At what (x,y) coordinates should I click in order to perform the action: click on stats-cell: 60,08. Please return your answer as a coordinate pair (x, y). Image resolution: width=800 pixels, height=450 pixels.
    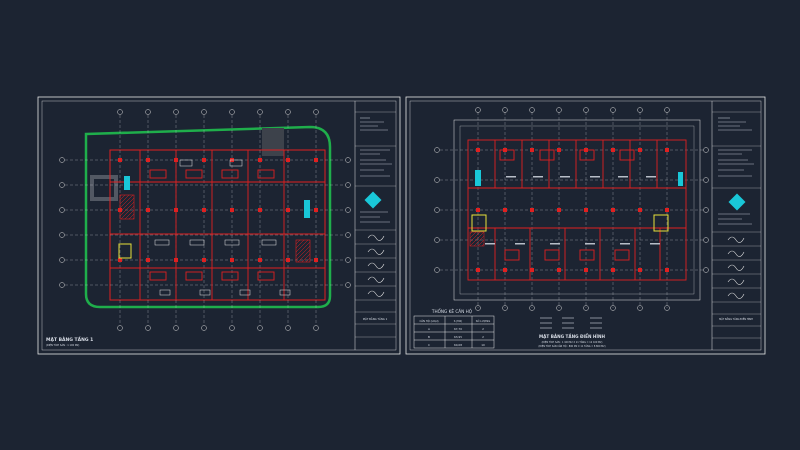
    Looking at the image, I should click on (458, 345).